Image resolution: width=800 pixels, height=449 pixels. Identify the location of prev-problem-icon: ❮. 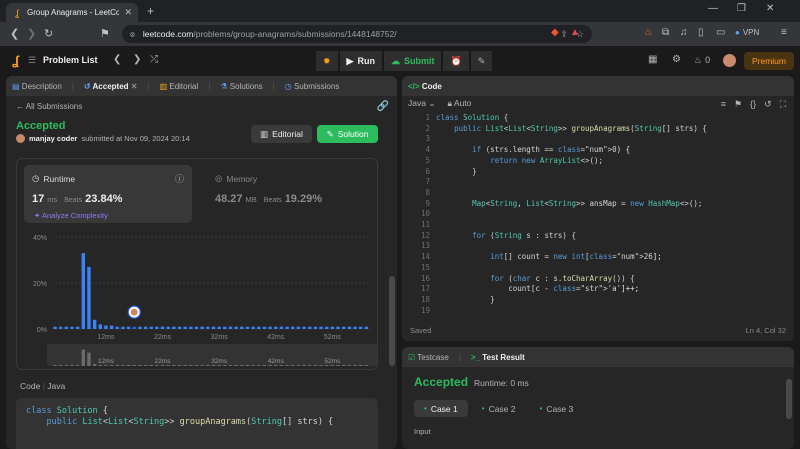
(117, 59).